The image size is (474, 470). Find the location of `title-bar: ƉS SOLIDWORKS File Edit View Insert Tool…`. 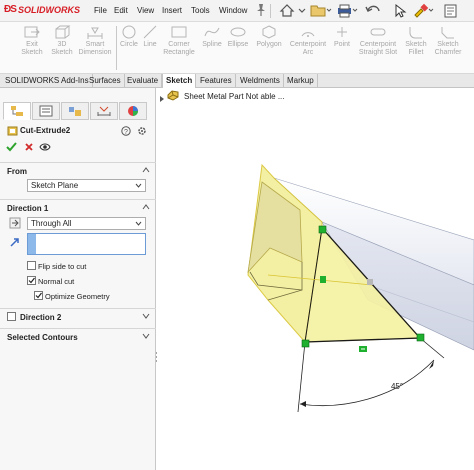

title-bar: ƉS SOLIDWORKS File Edit View Insert Tool… is located at coordinates (237, 11).